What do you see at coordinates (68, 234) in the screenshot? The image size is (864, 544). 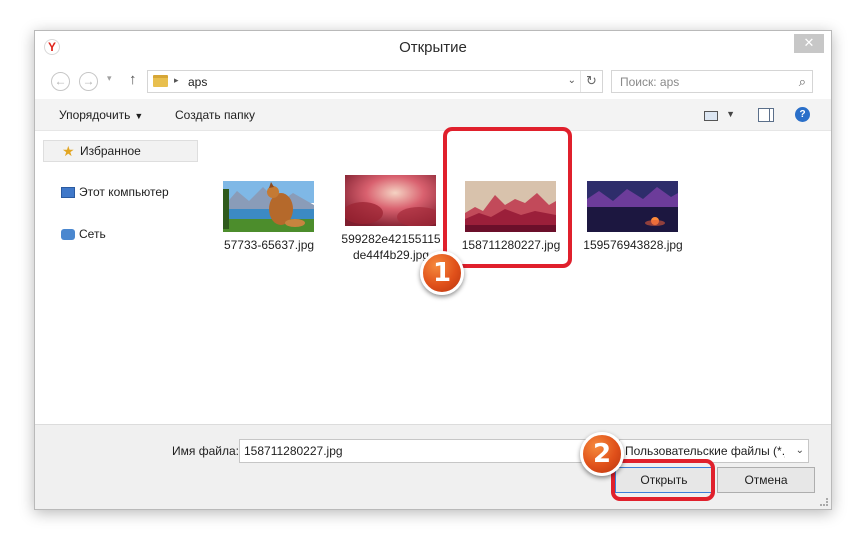 I see `network-icon` at bounding box center [68, 234].